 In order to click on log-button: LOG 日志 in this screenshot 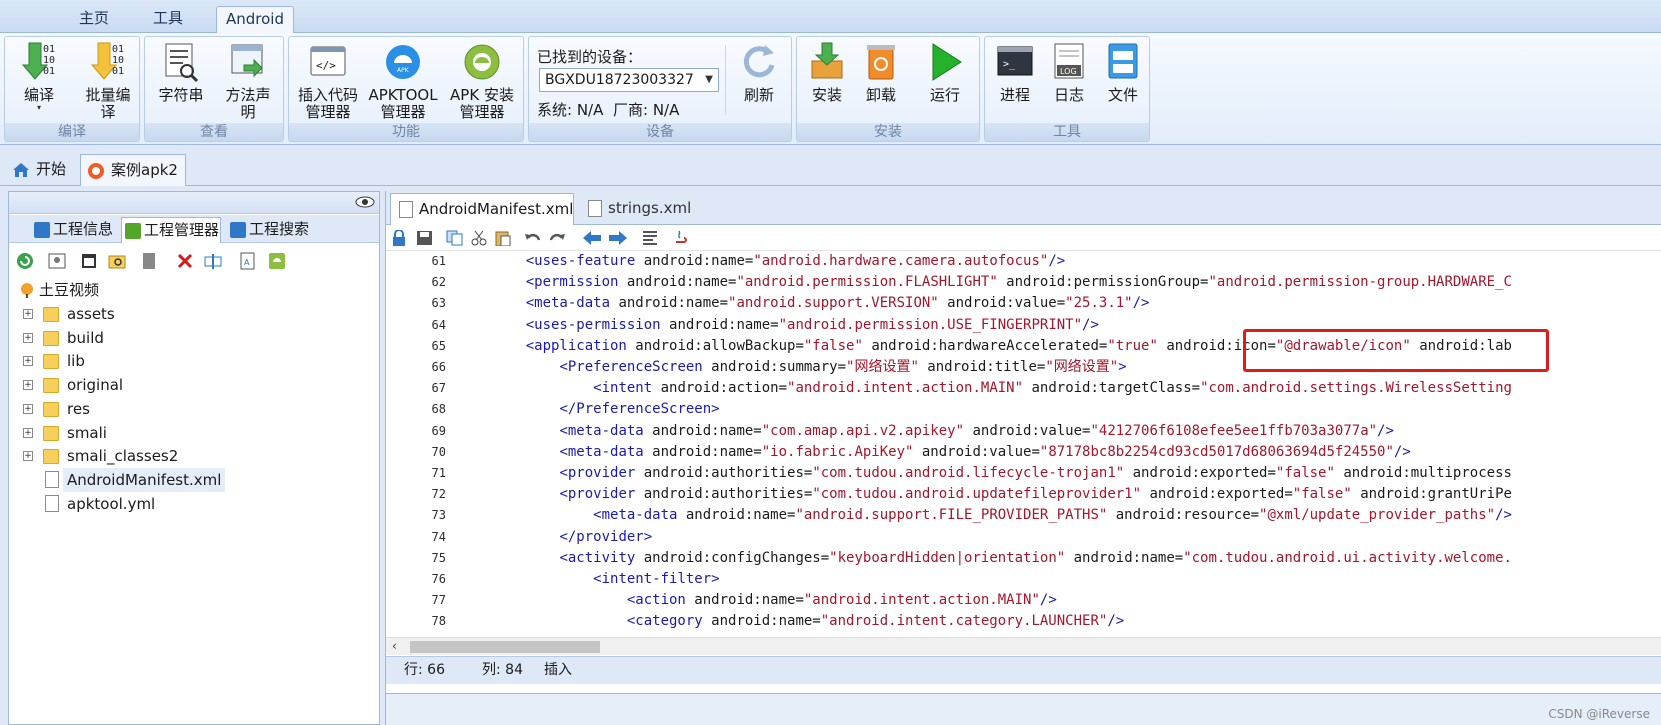, I will do `click(1069, 72)`.